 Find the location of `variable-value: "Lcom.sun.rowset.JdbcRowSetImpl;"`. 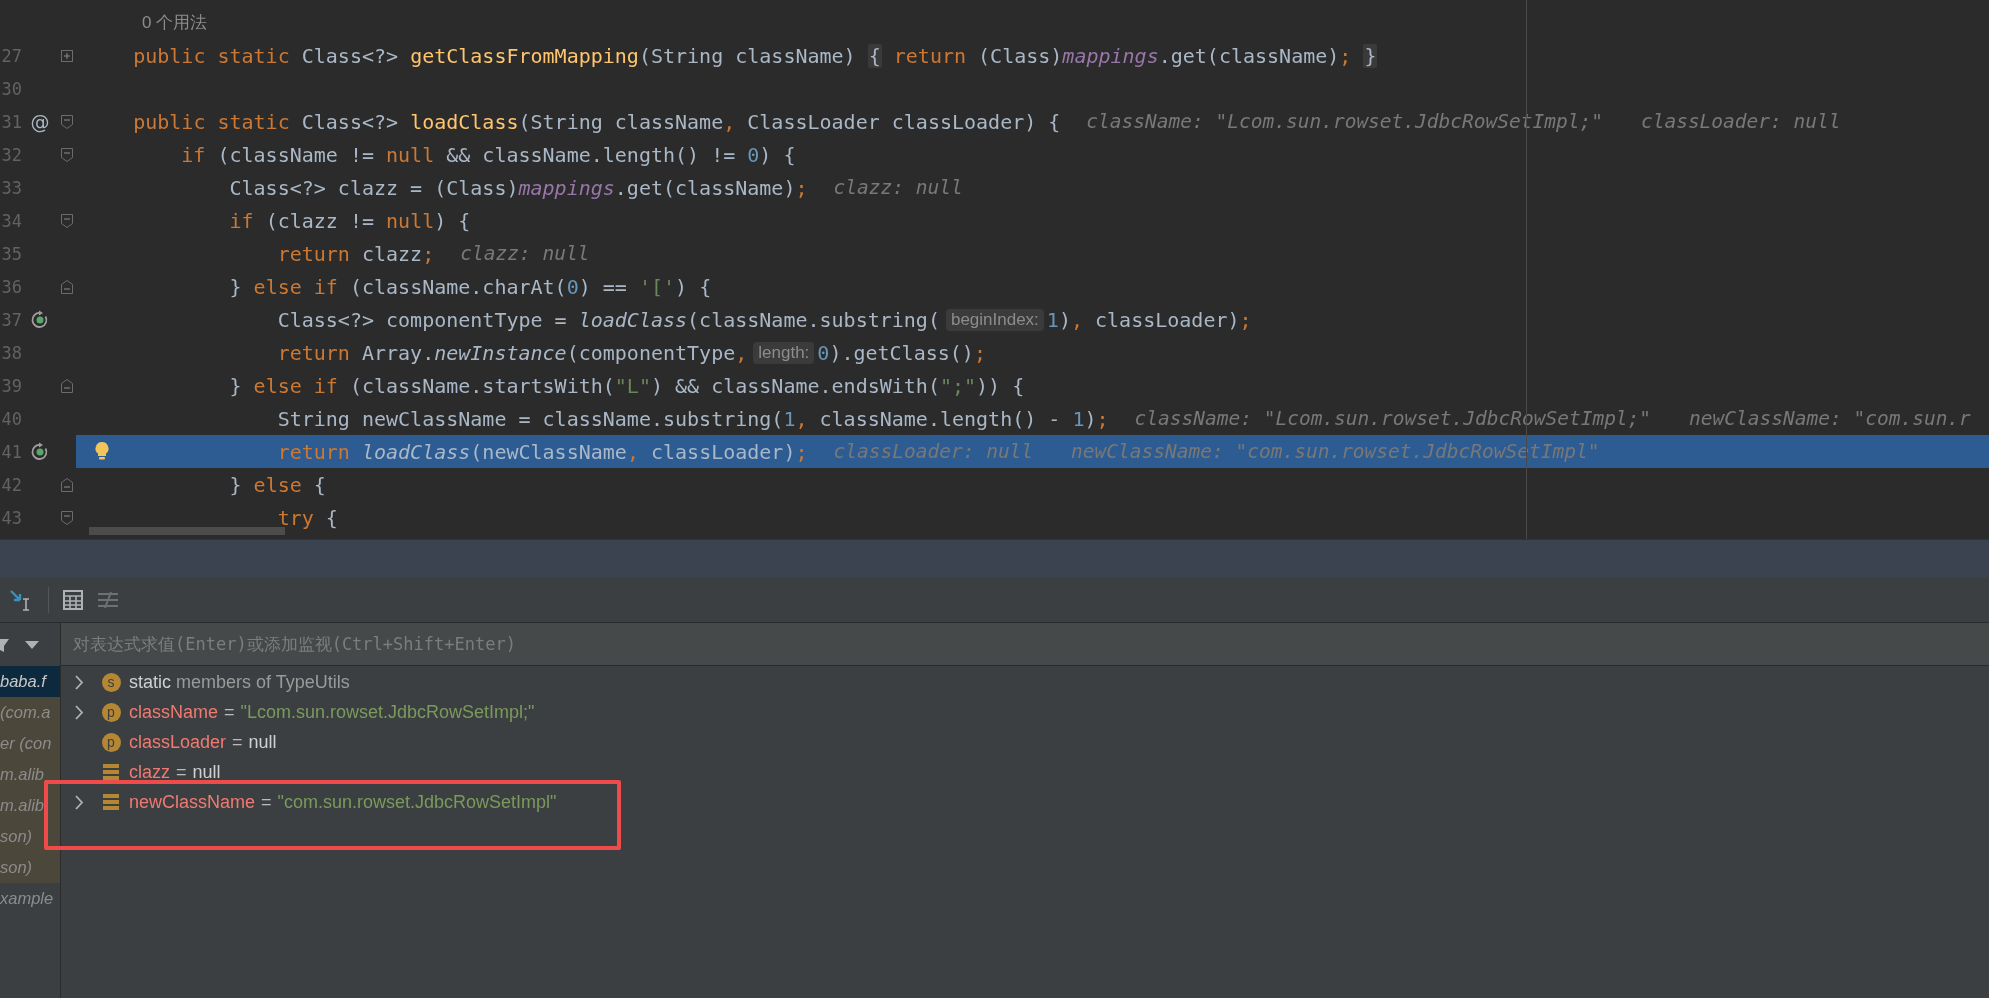

variable-value: "Lcom.sun.rowset.JdbcRowSetImpl;" is located at coordinates (387, 712).